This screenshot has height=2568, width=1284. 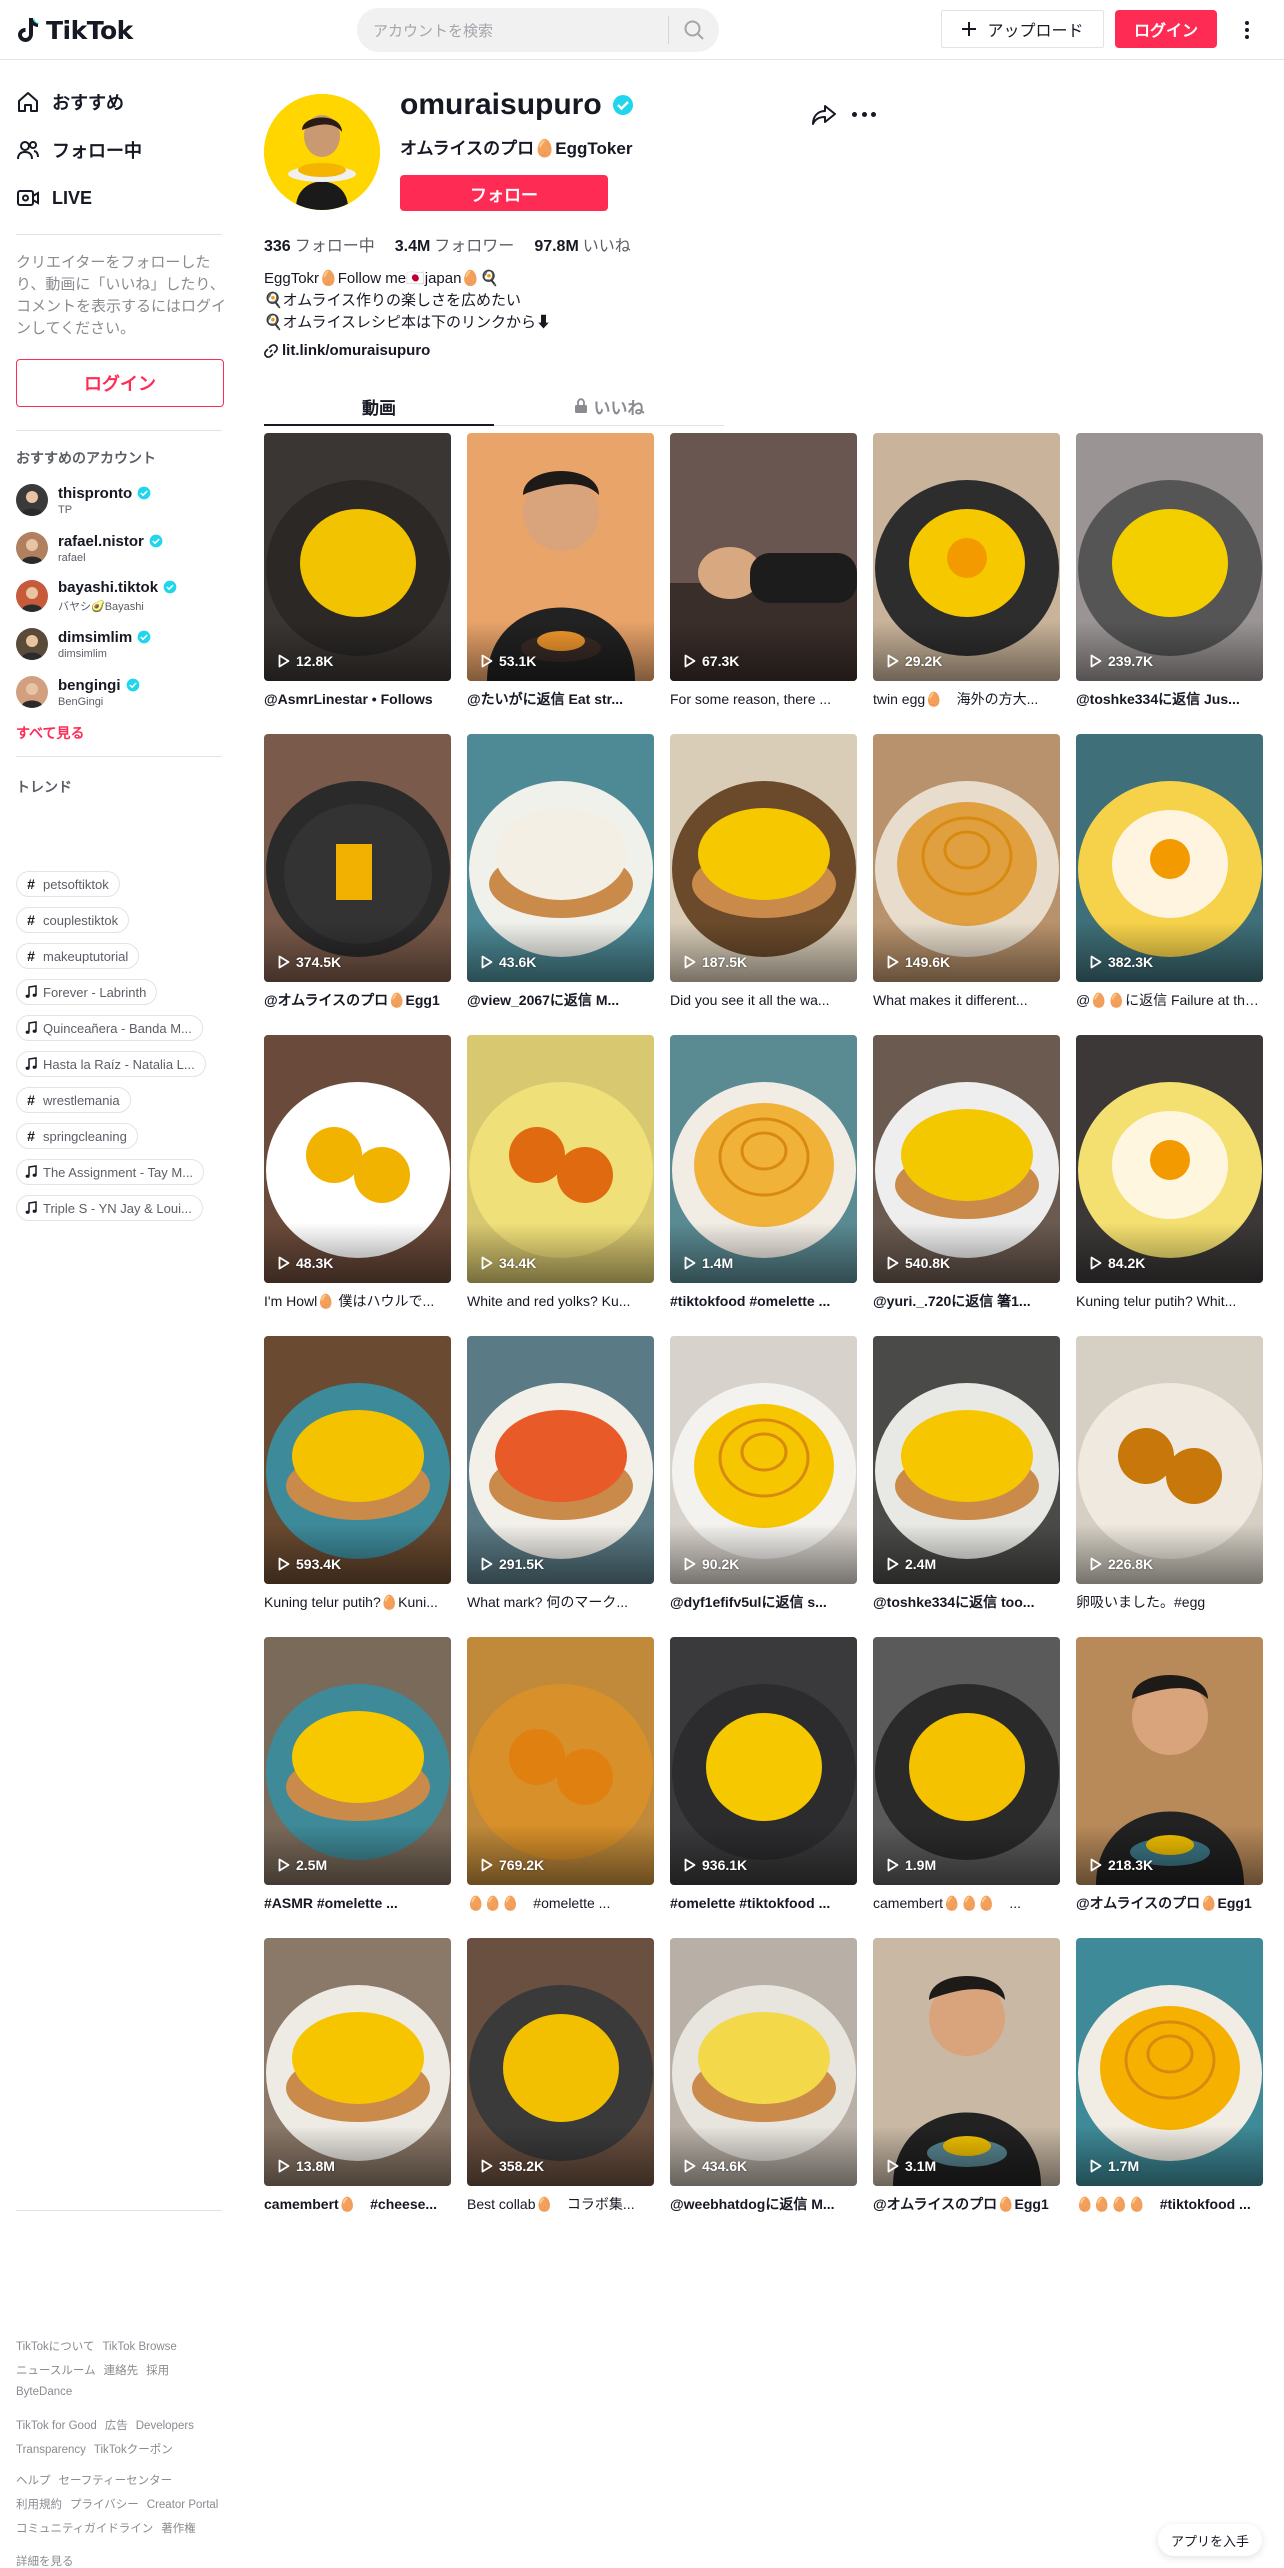 I want to click on trending-hashtag: # springcleaning, so click(x=77, y=1136).